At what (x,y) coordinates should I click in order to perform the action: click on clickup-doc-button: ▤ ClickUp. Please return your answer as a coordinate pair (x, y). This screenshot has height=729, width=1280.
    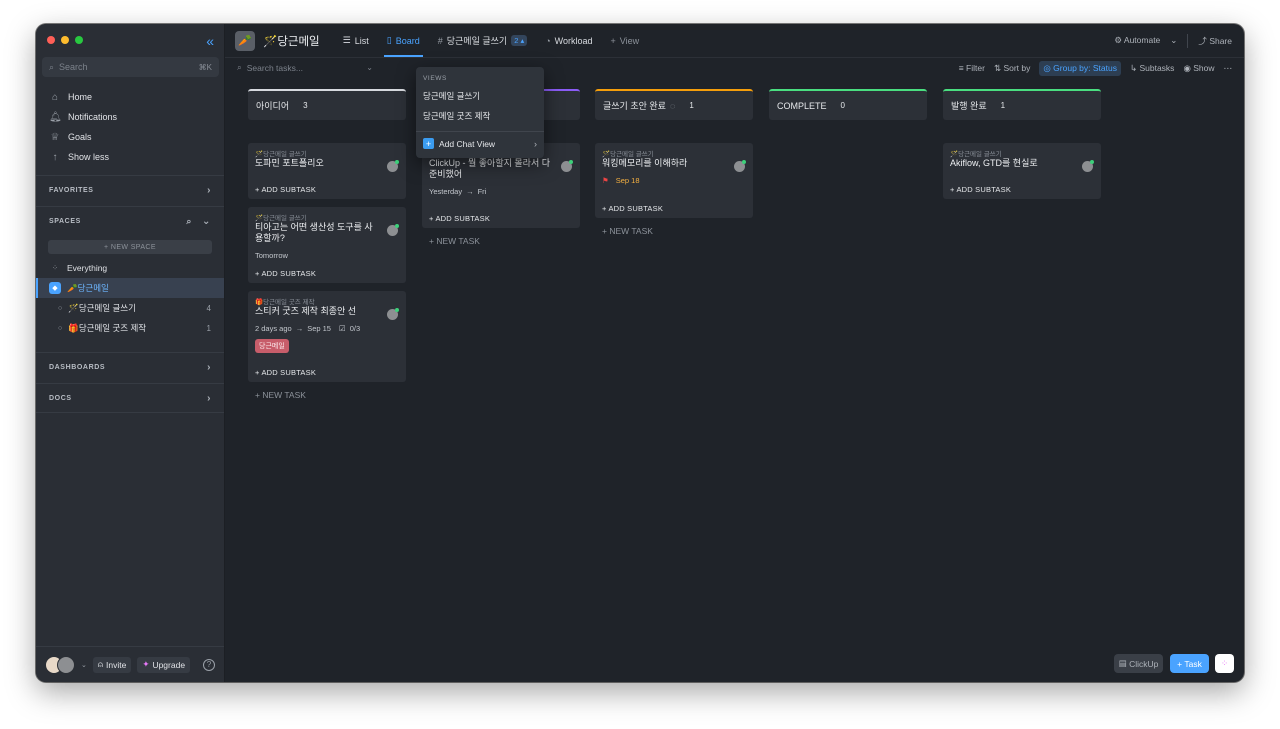
    Looking at the image, I should click on (1138, 663).